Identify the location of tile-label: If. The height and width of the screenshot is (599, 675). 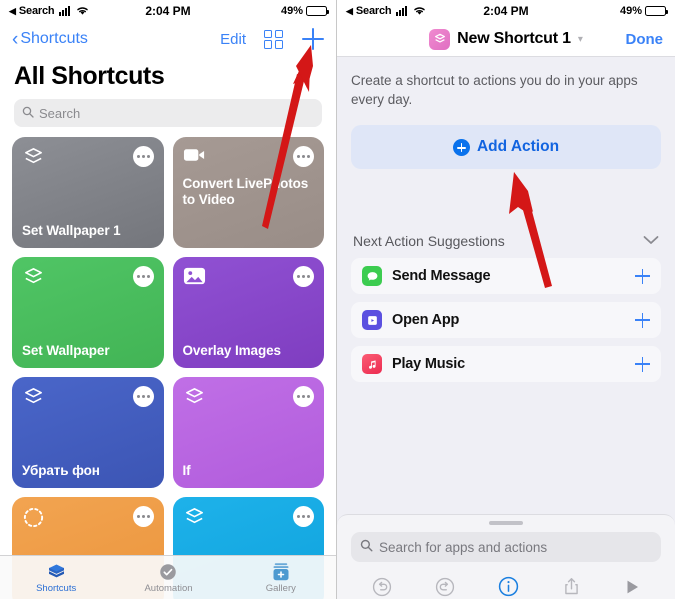
(186, 471).